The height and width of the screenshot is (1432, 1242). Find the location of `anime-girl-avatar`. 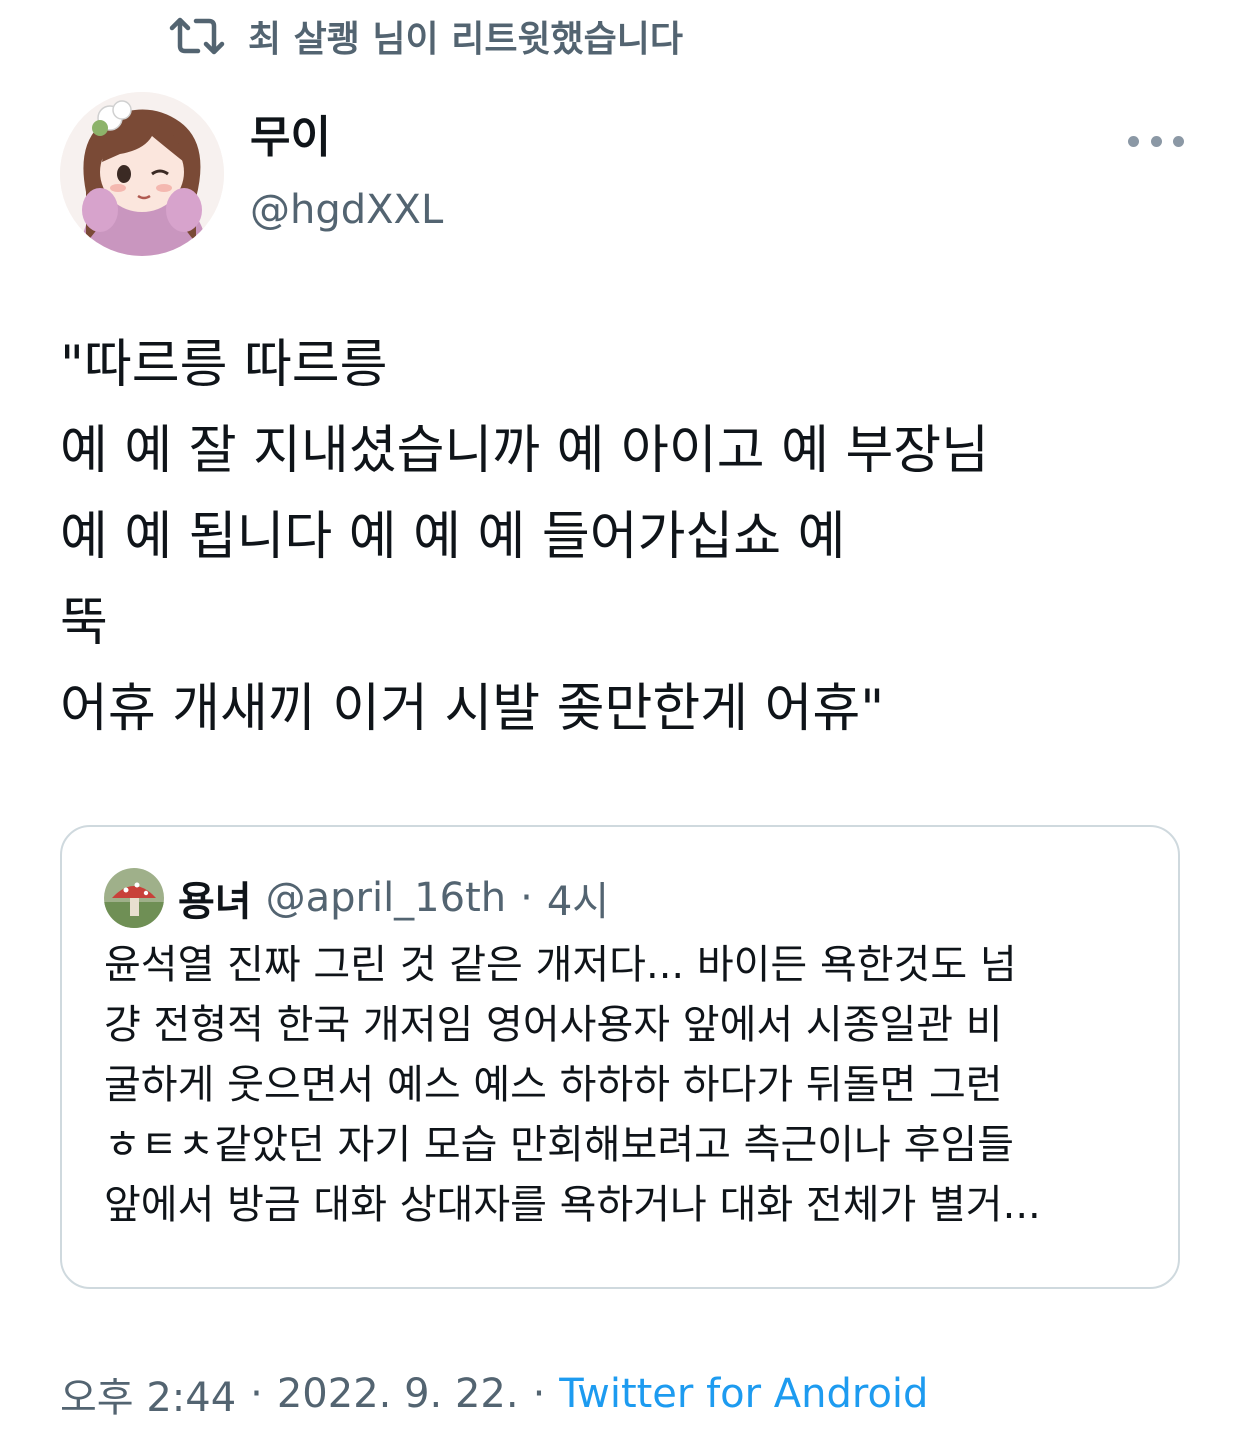

anime-girl-avatar is located at coordinates (142, 174).